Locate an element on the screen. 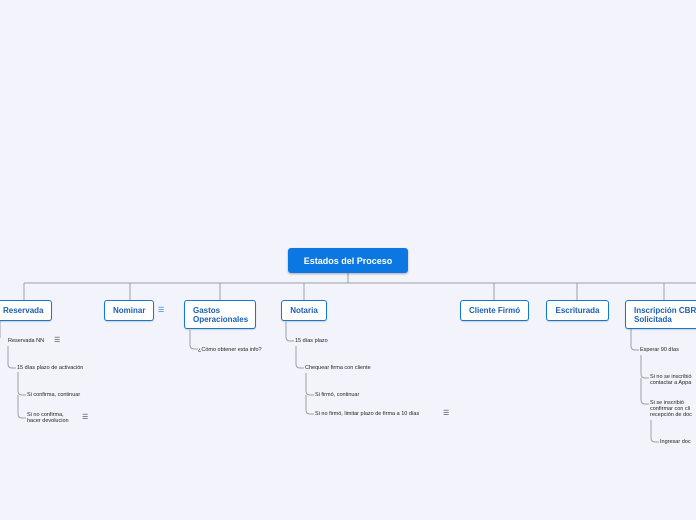 This screenshot has width=696, height=520. branch-label: Reservada is located at coordinates (23, 310).